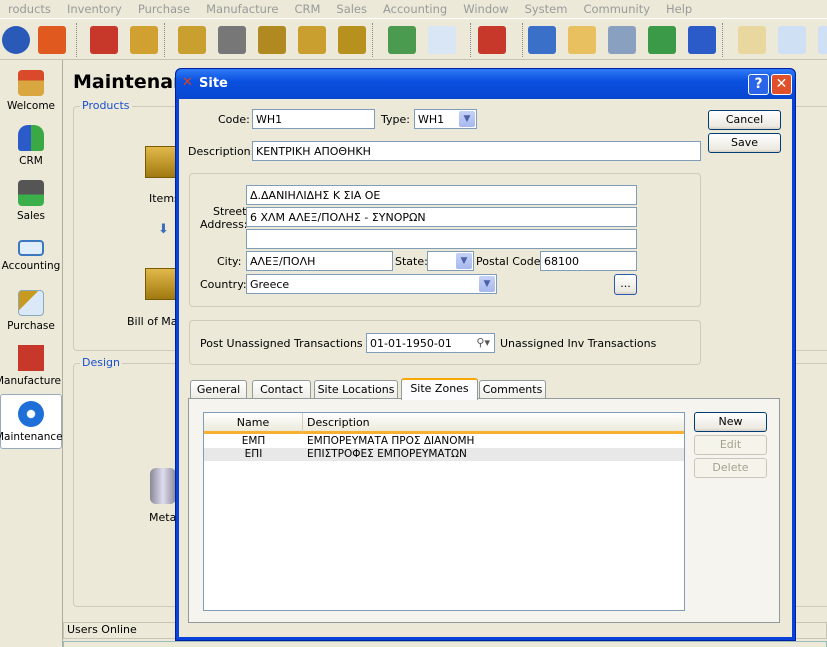  I want to click on bill-of-materials-label: Bill of Mat, so click(154, 321).